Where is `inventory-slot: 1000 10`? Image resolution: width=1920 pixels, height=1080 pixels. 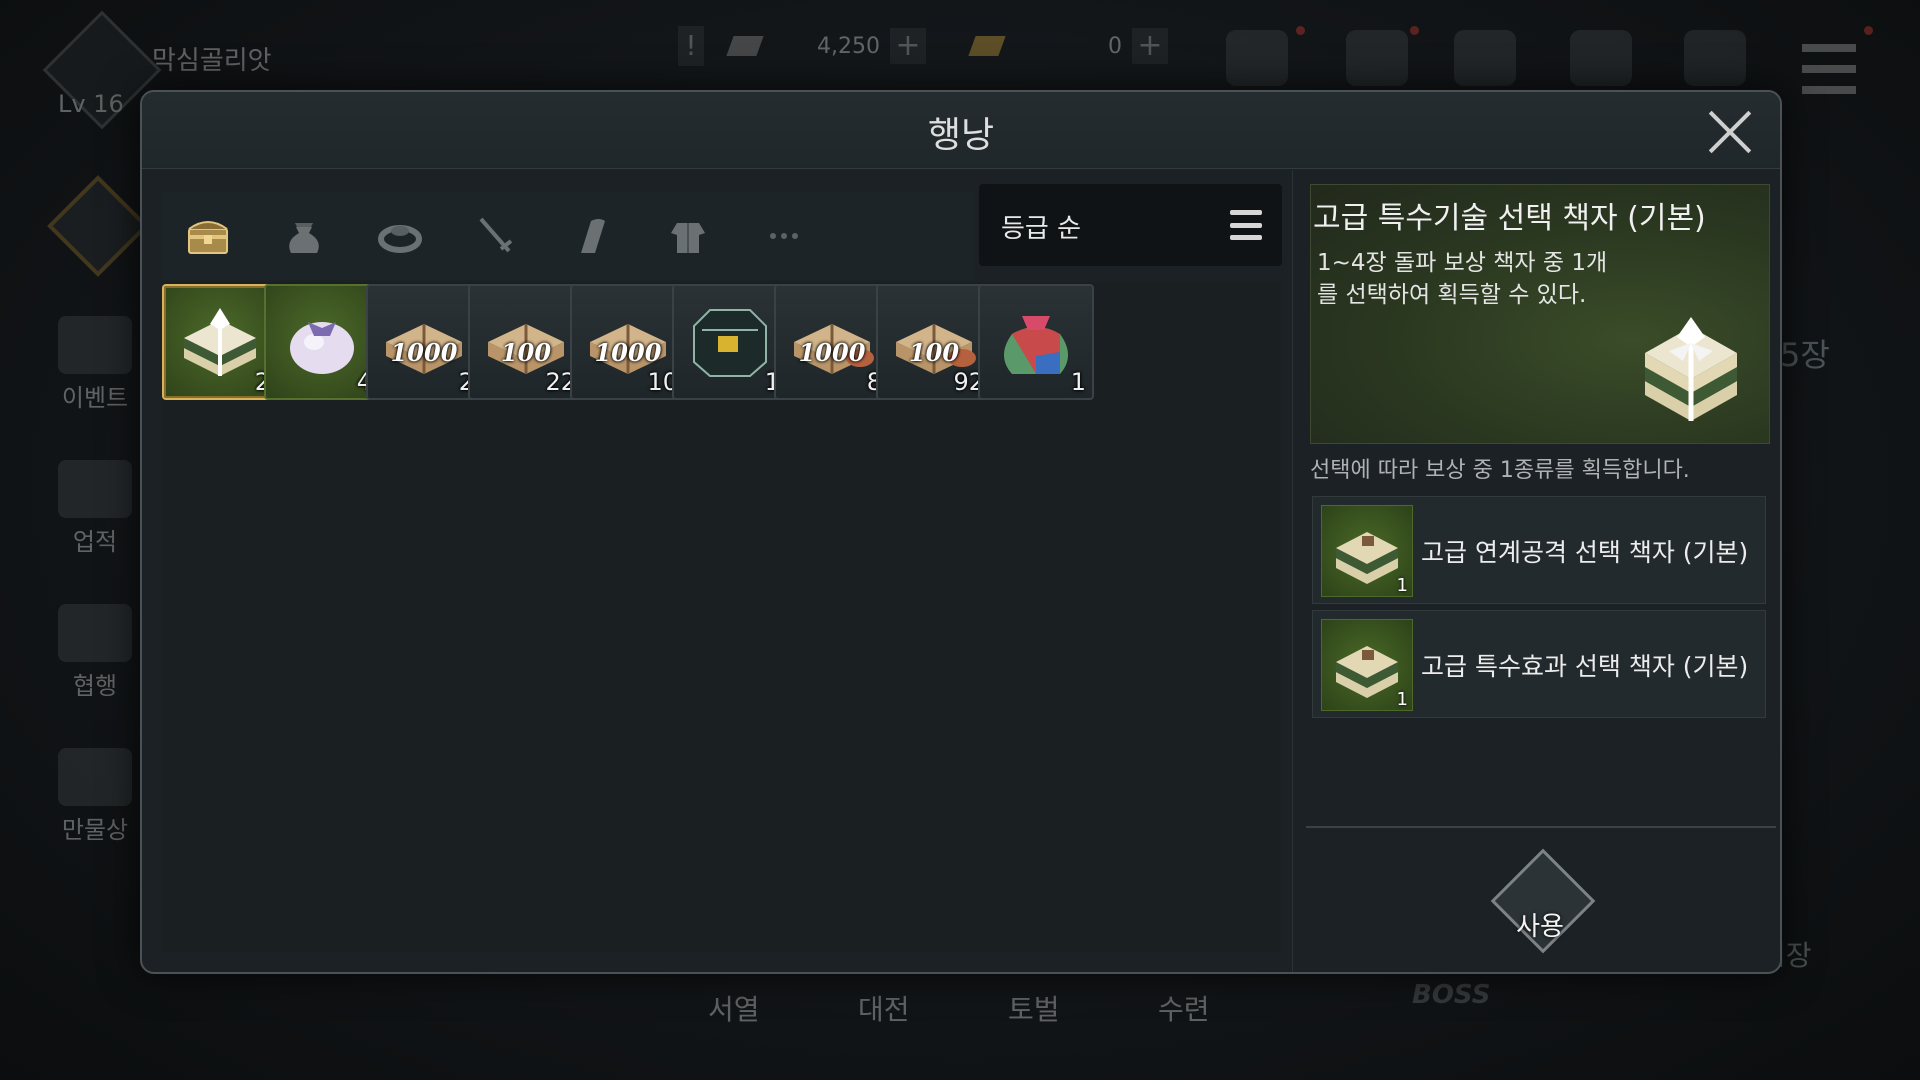
inventory-slot: 1000 10 is located at coordinates (628, 342).